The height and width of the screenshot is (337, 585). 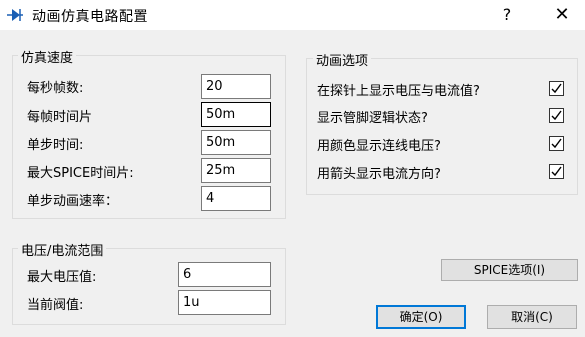 I want to click on option-probe-voltage-current-label: 在探针上显示电压与电流值?, so click(x=398, y=91).